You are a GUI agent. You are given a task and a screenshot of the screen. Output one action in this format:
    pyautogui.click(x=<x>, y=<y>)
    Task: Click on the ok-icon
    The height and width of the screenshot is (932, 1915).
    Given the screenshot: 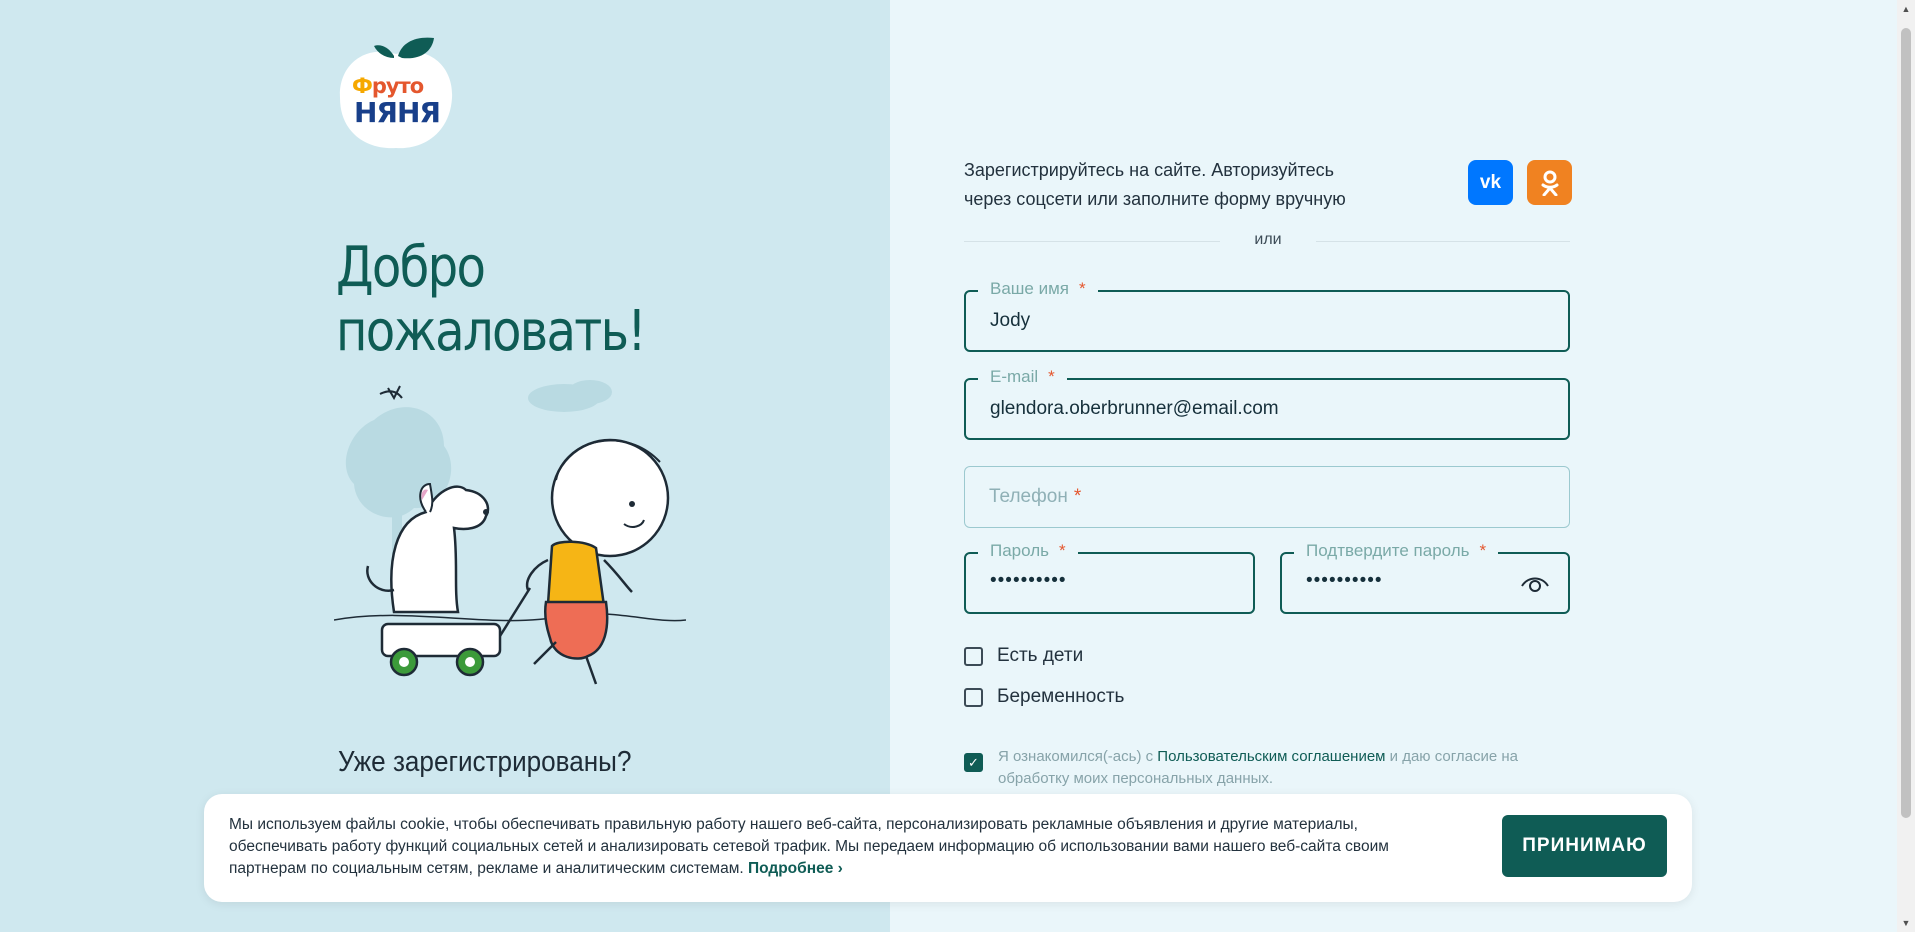 What is the action you would take?
    pyautogui.click(x=1549, y=183)
    